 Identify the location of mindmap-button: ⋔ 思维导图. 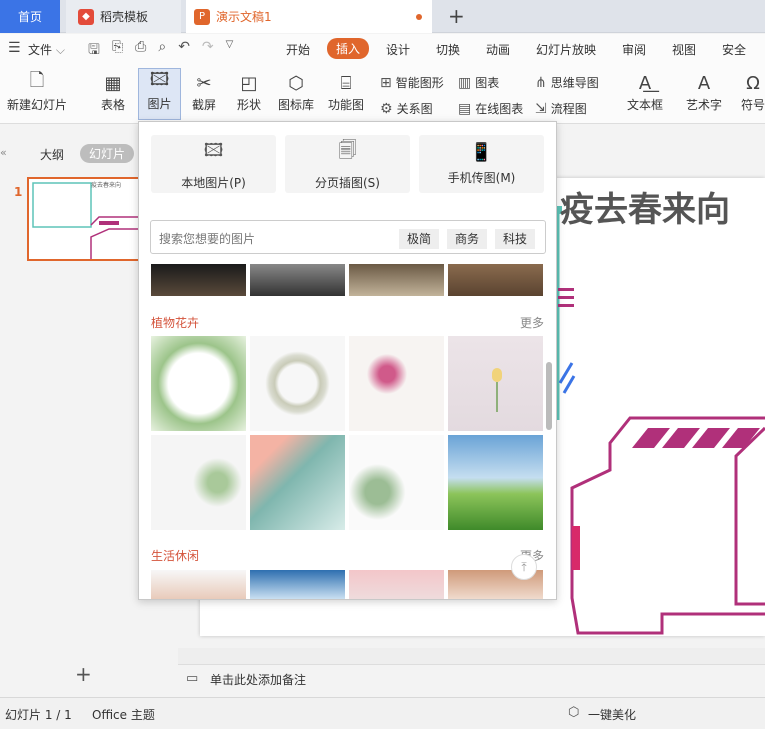
(567, 82).